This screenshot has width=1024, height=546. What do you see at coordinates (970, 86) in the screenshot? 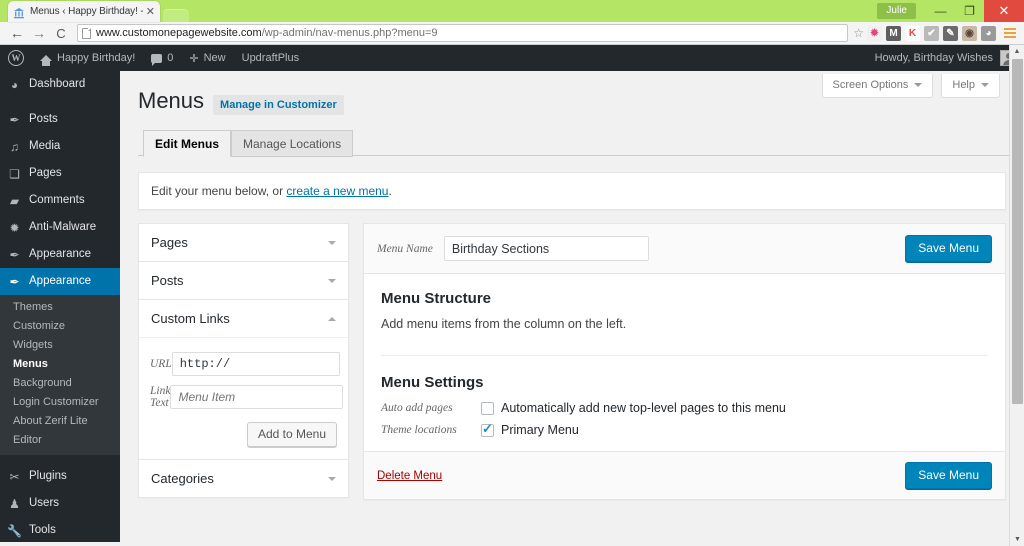
I see `help-button: Help` at bounding box center [970, 86].